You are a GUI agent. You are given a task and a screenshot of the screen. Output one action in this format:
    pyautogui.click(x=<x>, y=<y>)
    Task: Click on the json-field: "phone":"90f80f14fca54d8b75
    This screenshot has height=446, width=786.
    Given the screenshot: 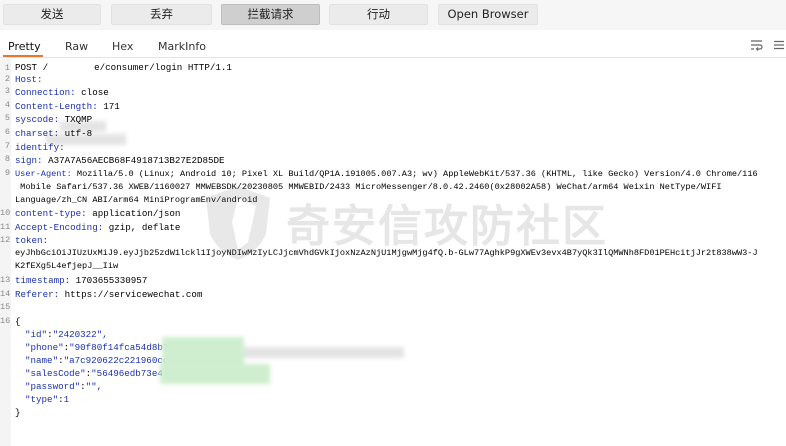 What is the action you would take?
    pyautogui.click(x=99, y=347)
    